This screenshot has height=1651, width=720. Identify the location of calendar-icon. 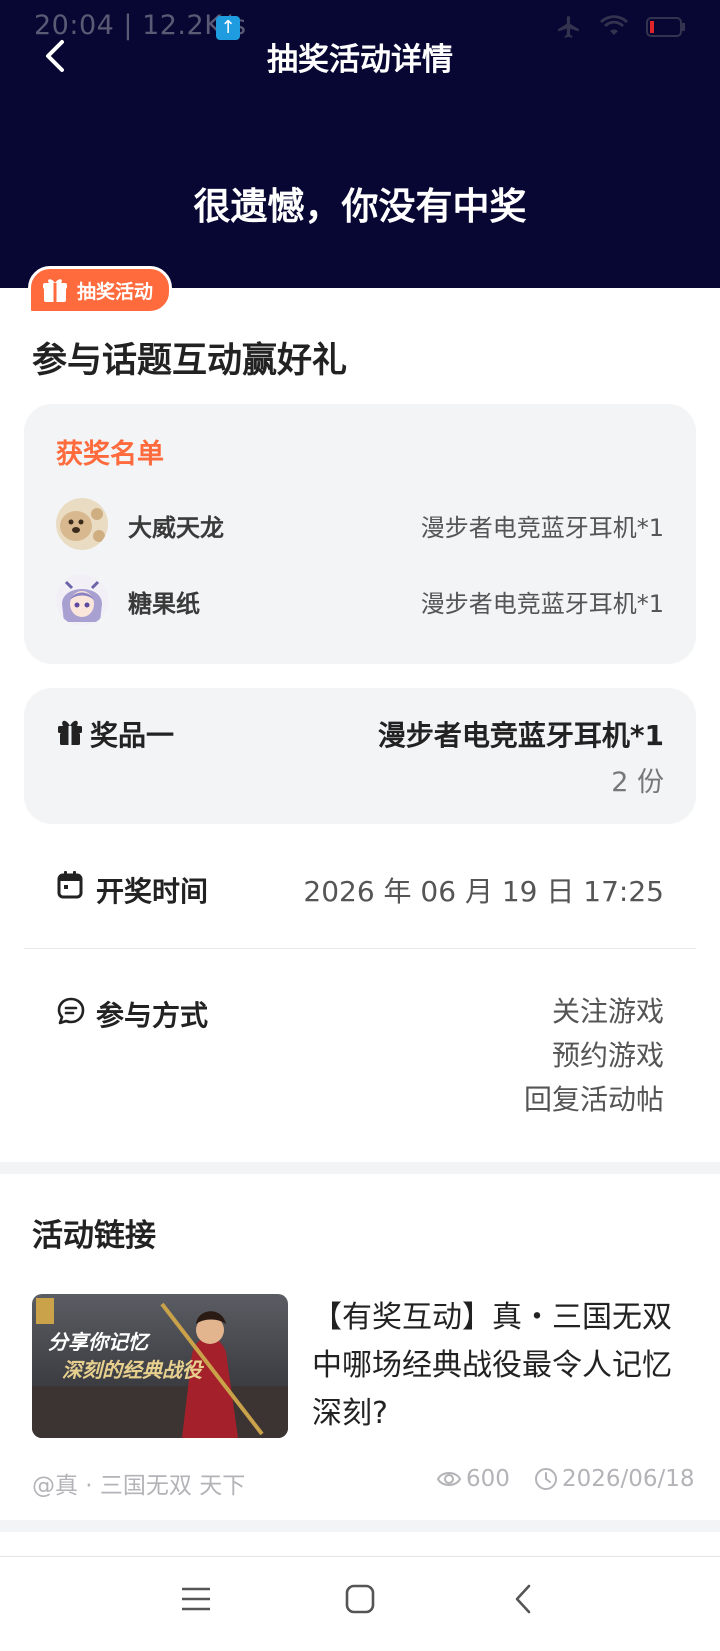
(70, 885).